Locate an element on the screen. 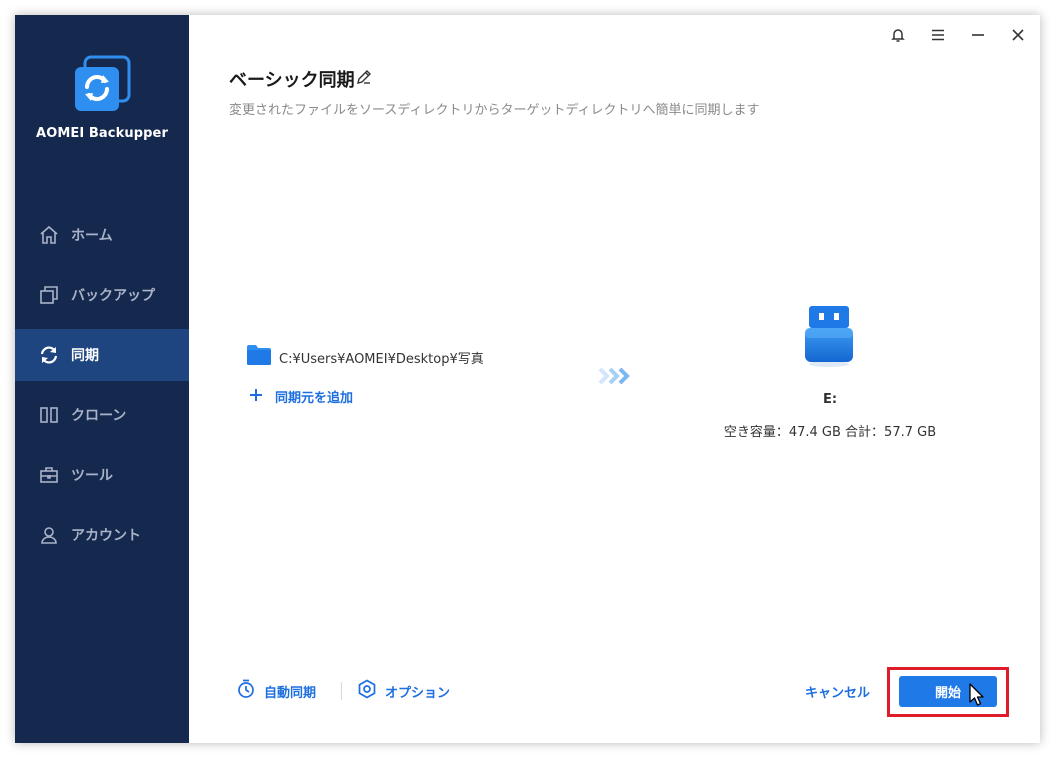 The image size is (1054, 758). sidebar-item-account: アカウント is located at coordinates (102, 535).